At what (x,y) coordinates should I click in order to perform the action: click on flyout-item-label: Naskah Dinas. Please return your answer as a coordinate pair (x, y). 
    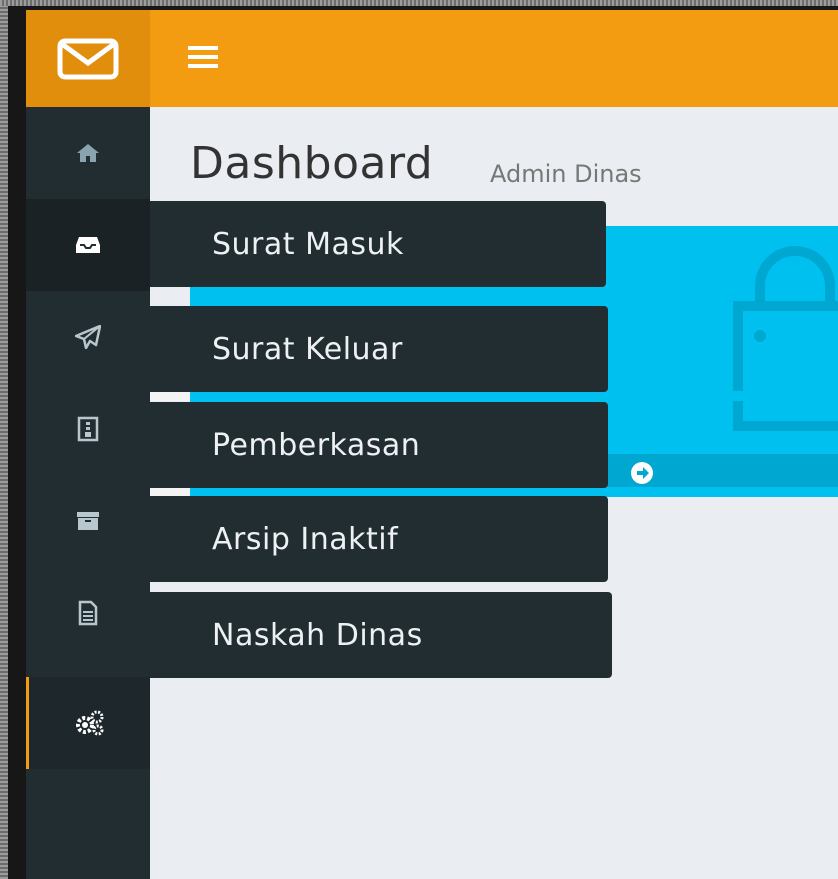
    Looking at the image, I should click on (317, 635).